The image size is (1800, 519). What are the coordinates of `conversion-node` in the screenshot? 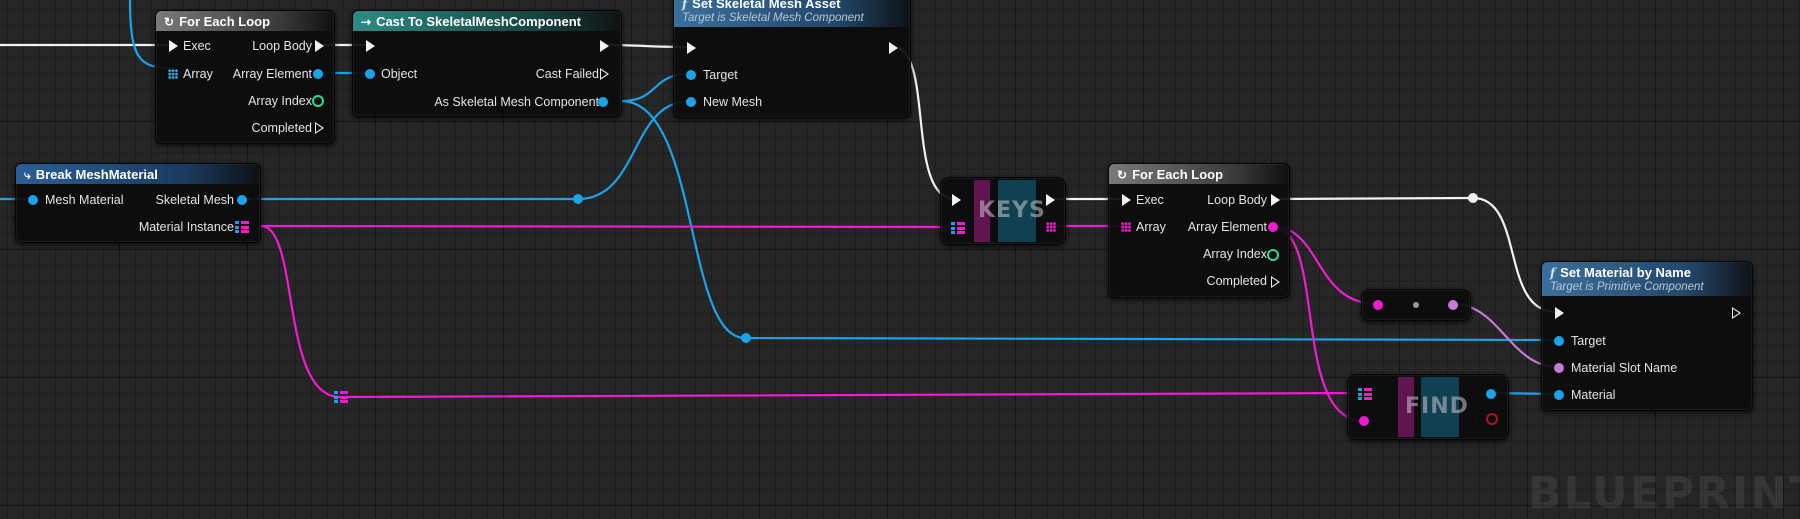 It's located at (1416, 305).